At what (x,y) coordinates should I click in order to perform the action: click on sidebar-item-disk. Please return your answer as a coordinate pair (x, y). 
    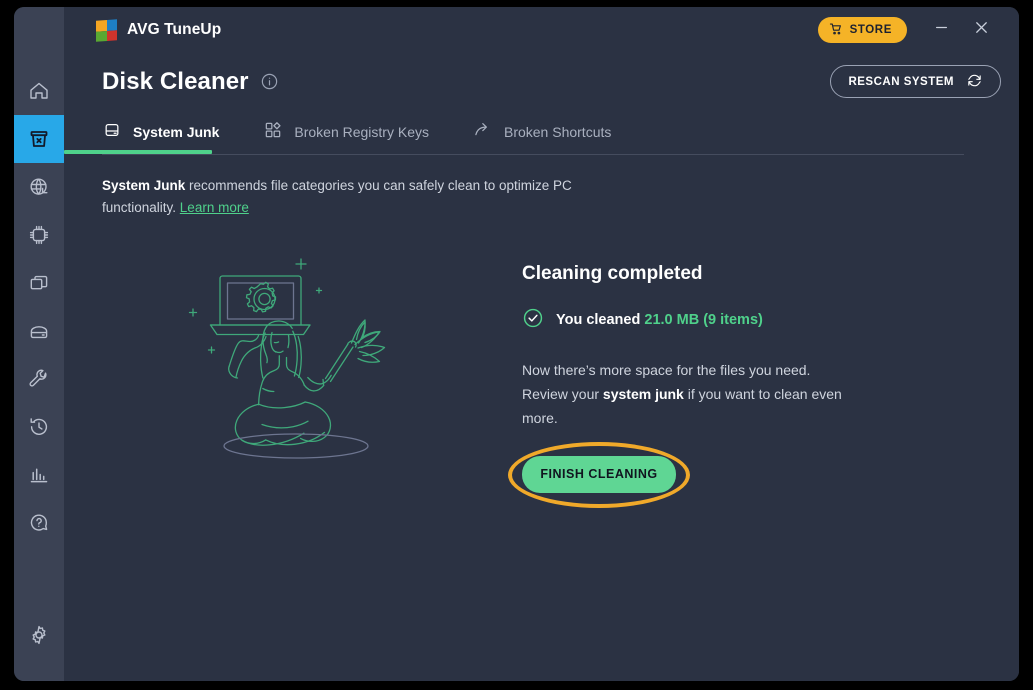
    Looking at the image, I should click on (39, 331).